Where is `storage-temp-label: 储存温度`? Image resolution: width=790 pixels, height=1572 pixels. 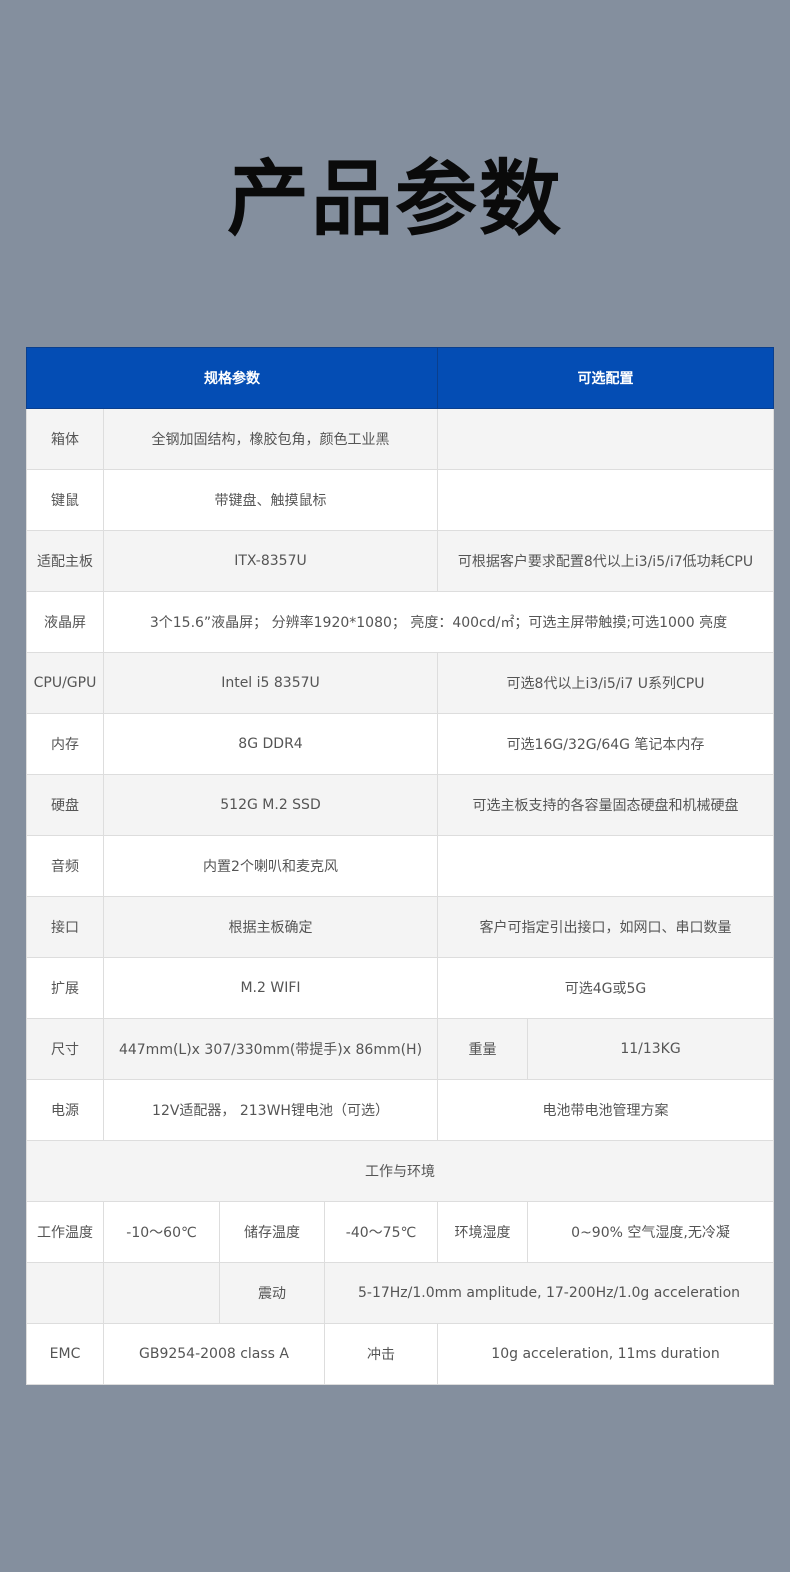
storage-temp-label: 储存温度 is located at coordinates (272, 1232).